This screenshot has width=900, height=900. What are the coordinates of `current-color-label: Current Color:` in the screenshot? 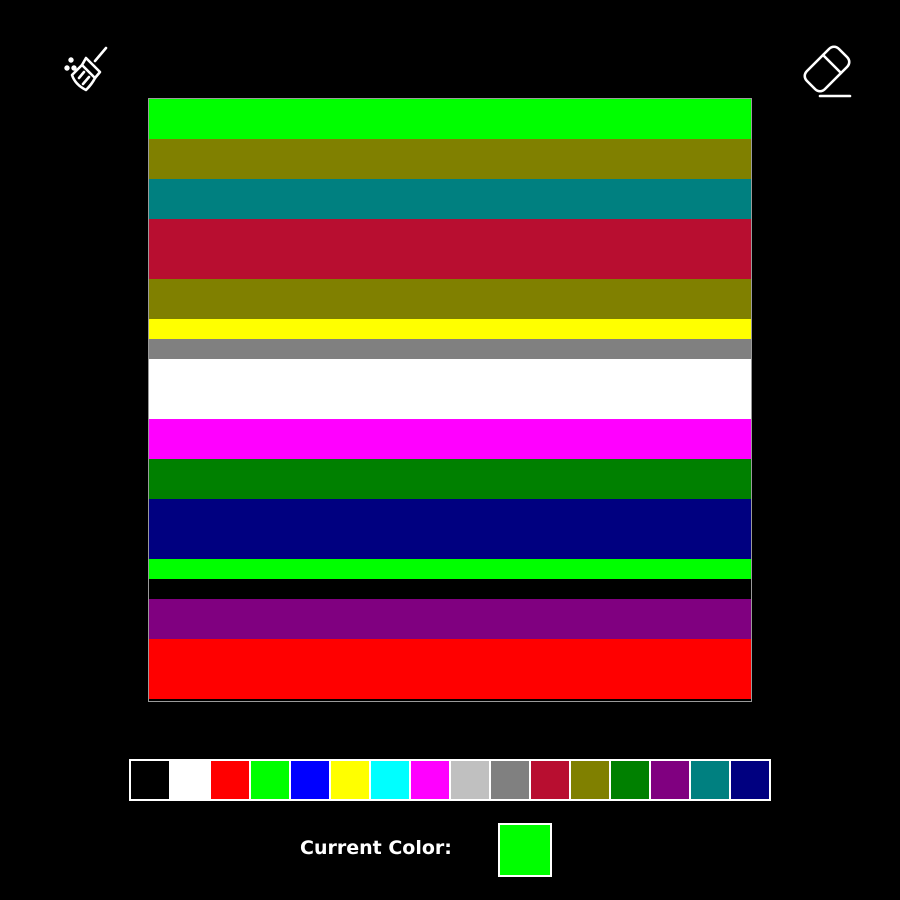 It's located at (376, 848).